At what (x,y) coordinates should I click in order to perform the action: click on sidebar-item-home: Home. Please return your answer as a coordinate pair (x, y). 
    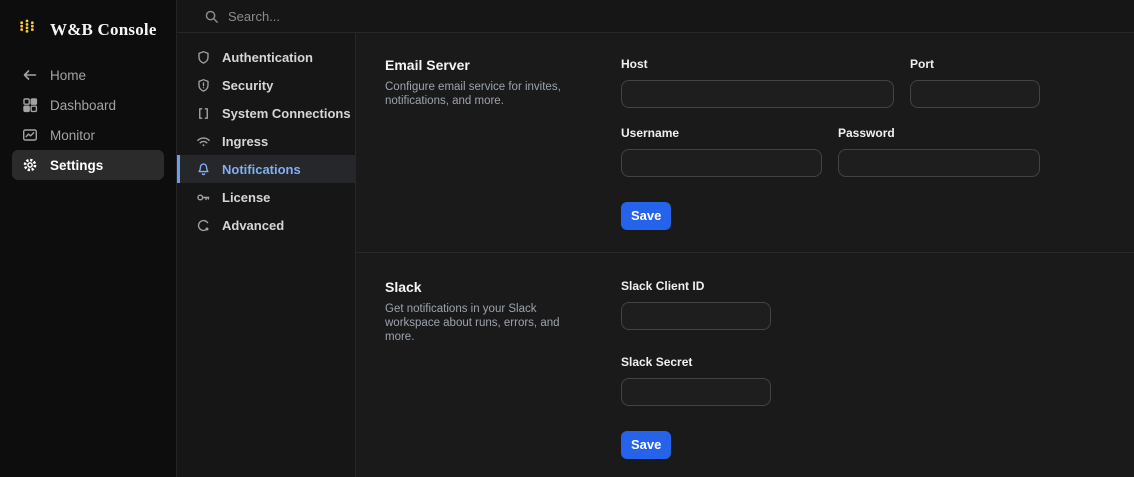
    Looking at the image, I should click on (88, 75).